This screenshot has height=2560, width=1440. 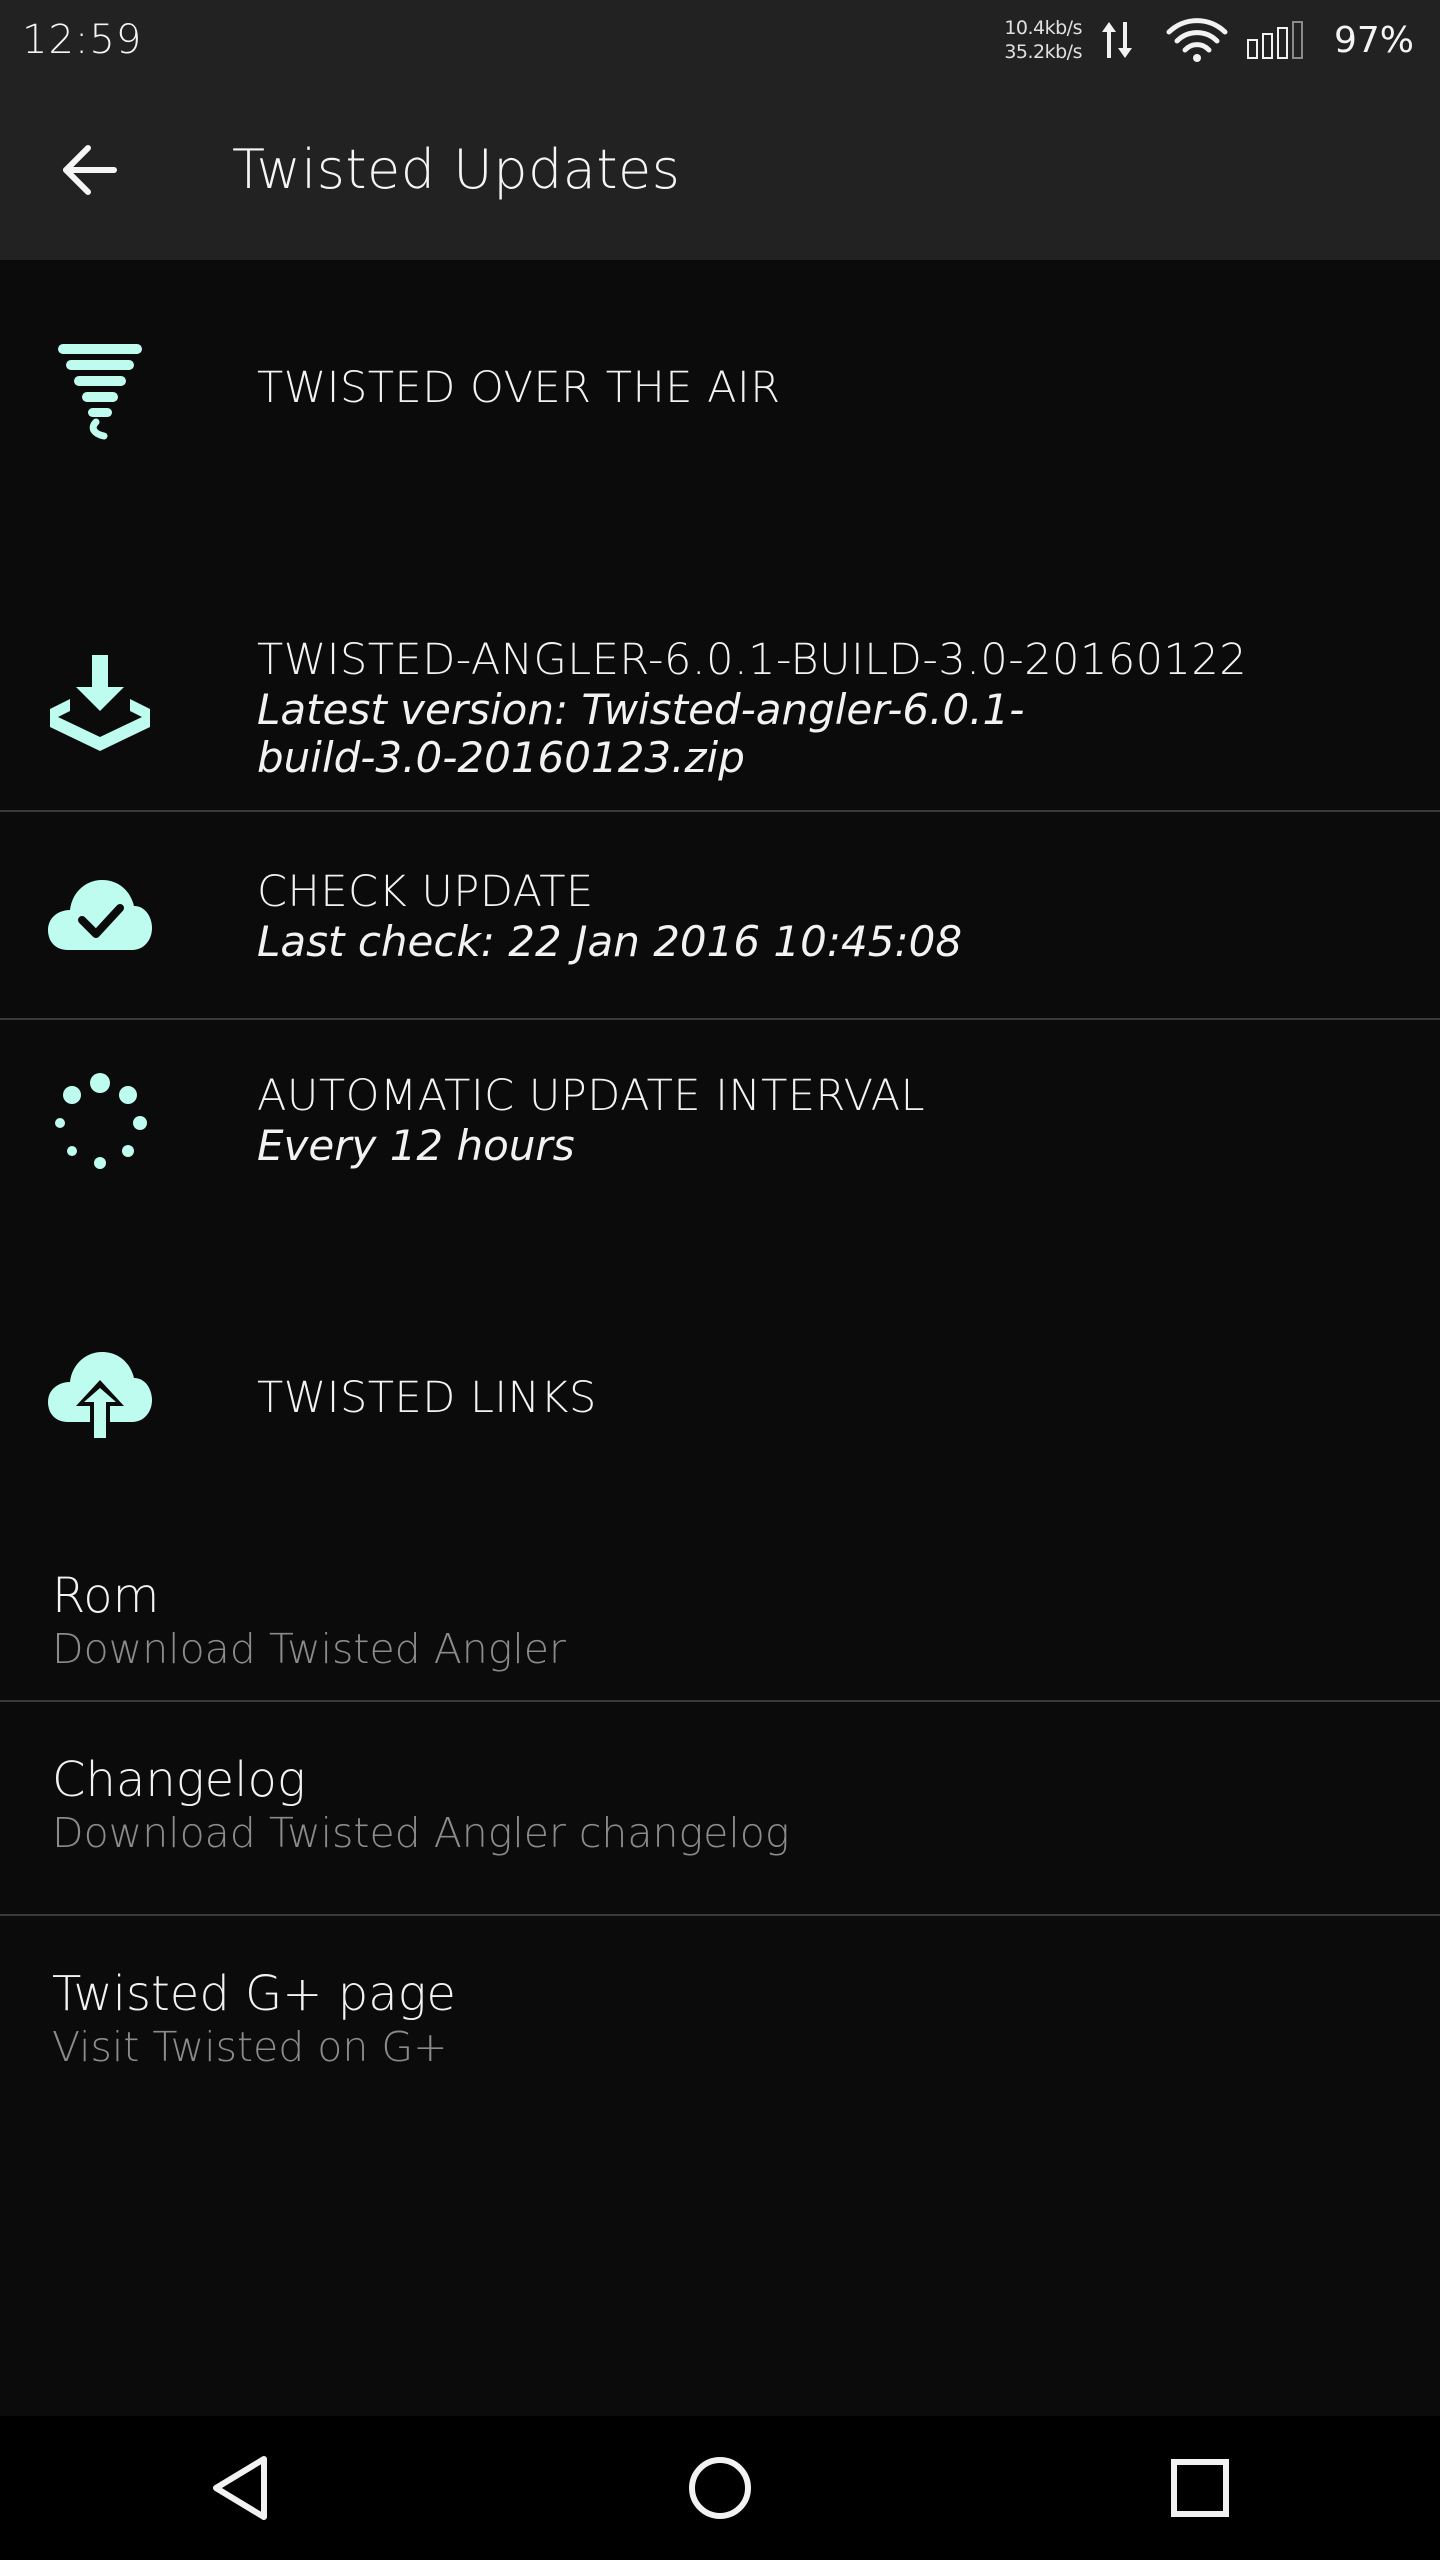 I want to click on build-summary-line1: Latest version: Twisted-angler-6.0.1-, so click(x=641, y=709).